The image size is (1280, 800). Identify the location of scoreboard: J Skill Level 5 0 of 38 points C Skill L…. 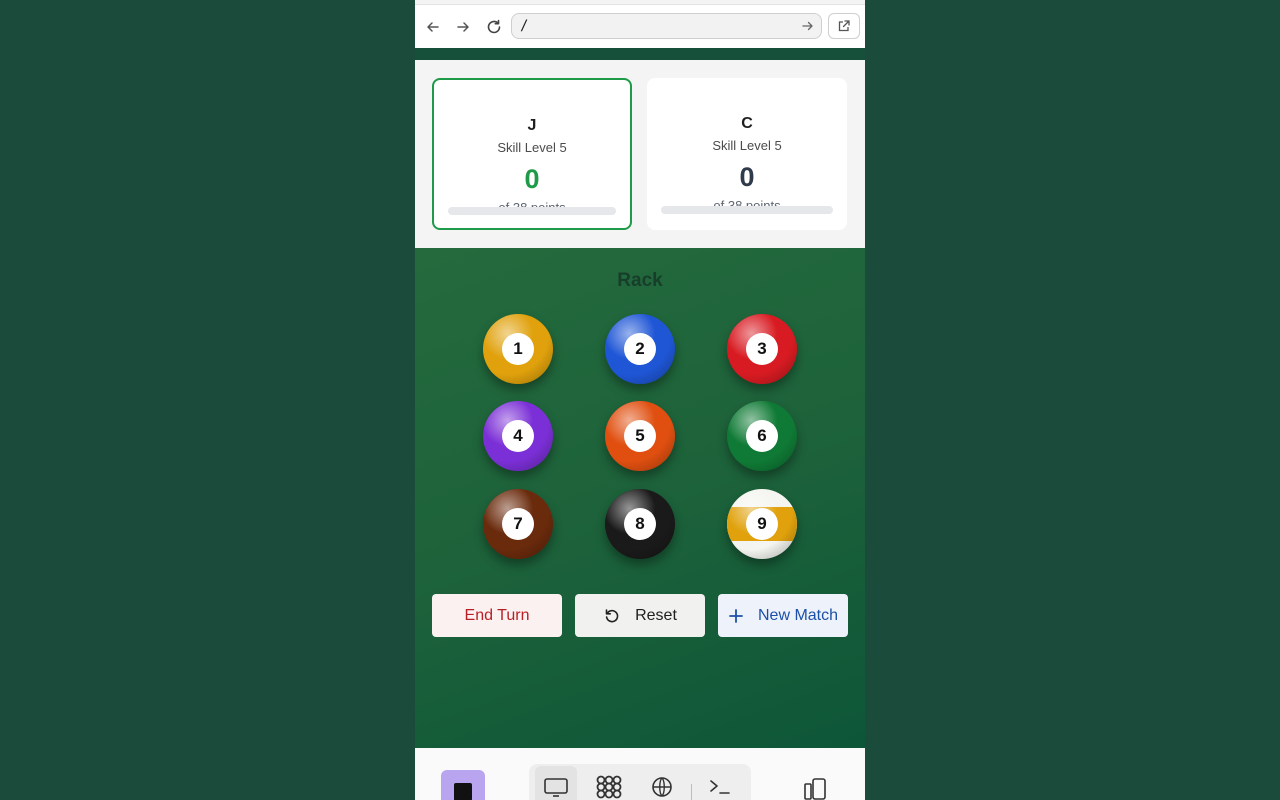
(640, 154).